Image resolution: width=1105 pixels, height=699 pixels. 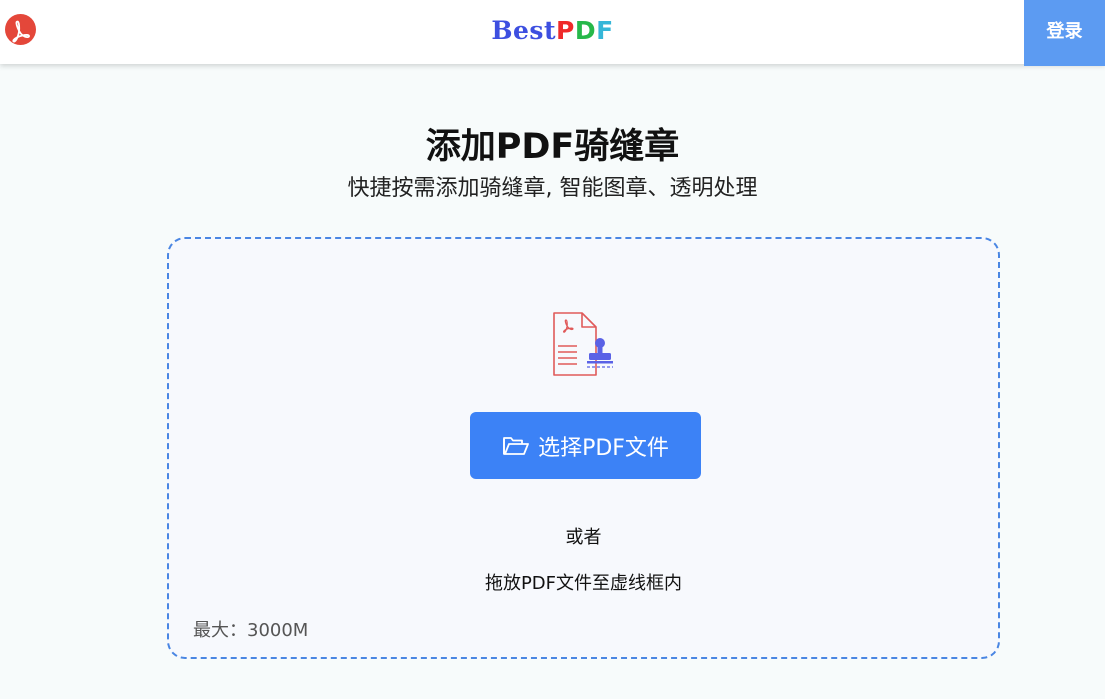 I want to click on select-pdf-button: 选择PDF文件, so click(x=585, y=445).